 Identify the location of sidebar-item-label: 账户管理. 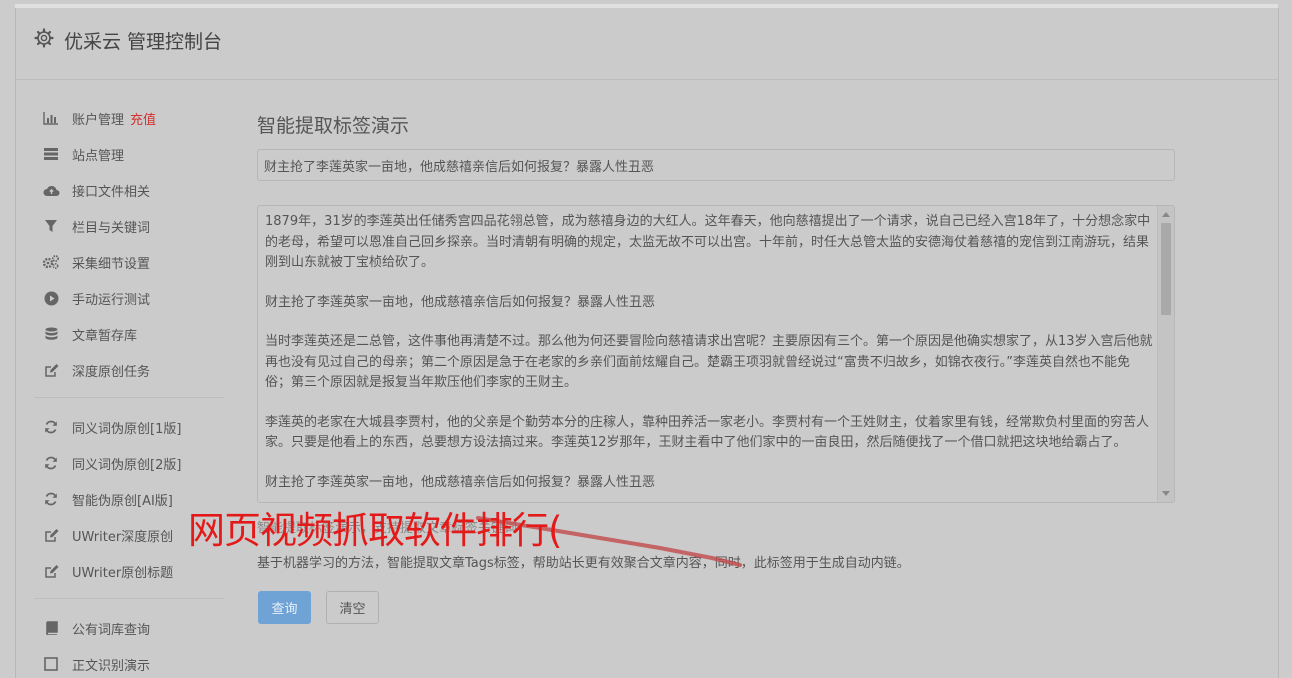
(98, 120).